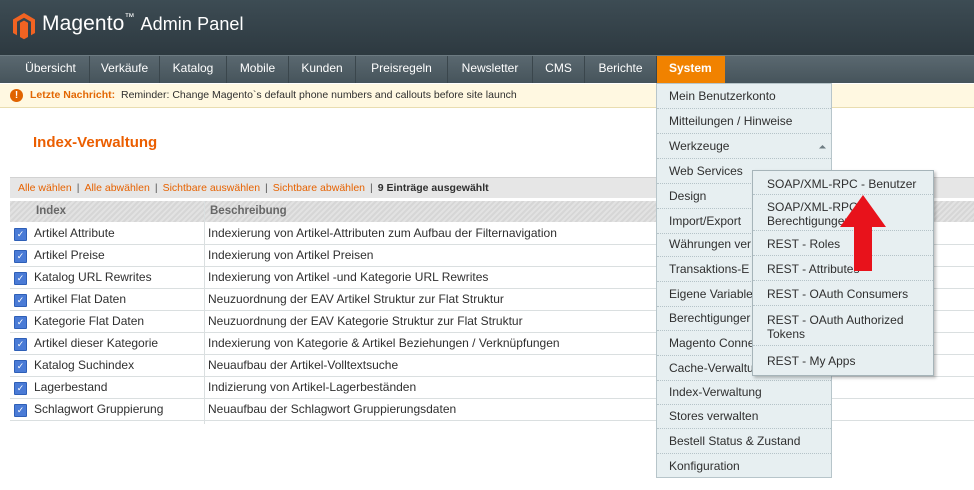 The width and height of the screenshot is (974, 490). Describe the element at coordinates (89, 321) in the screenshot. I see `index-name: Kategorie Flat Daten` at that location.